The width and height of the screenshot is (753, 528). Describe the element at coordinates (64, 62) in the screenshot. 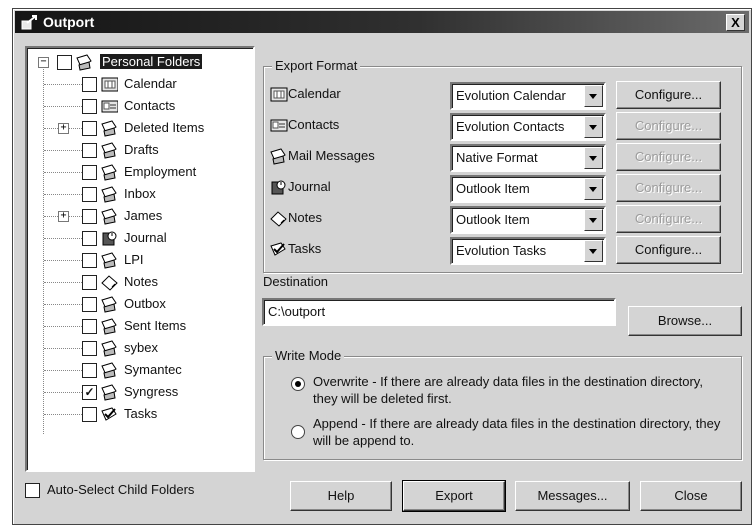

I see `checkbox-personal-folders` at that location.